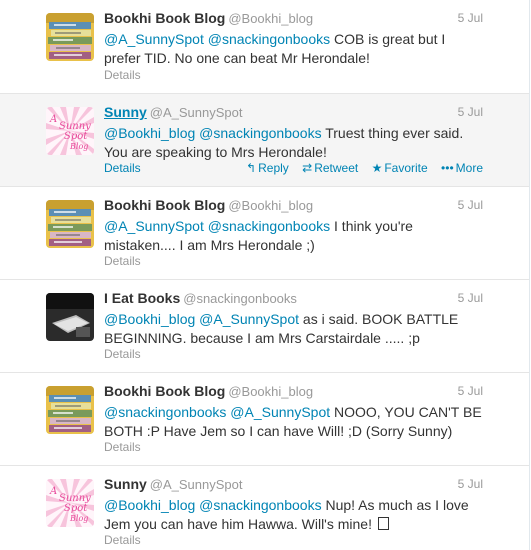 The image size is (531, 550). I want to click on reply-icon: ↰, so click(251, 168).